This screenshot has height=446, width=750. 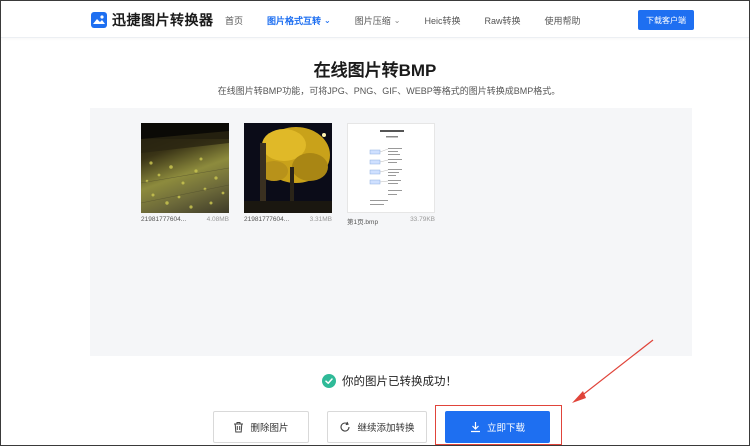 What do you see at coordinates (666, 20) in the screenshot?
I see `download-client-button: 下载客户端` at bounding box center [666, 20].